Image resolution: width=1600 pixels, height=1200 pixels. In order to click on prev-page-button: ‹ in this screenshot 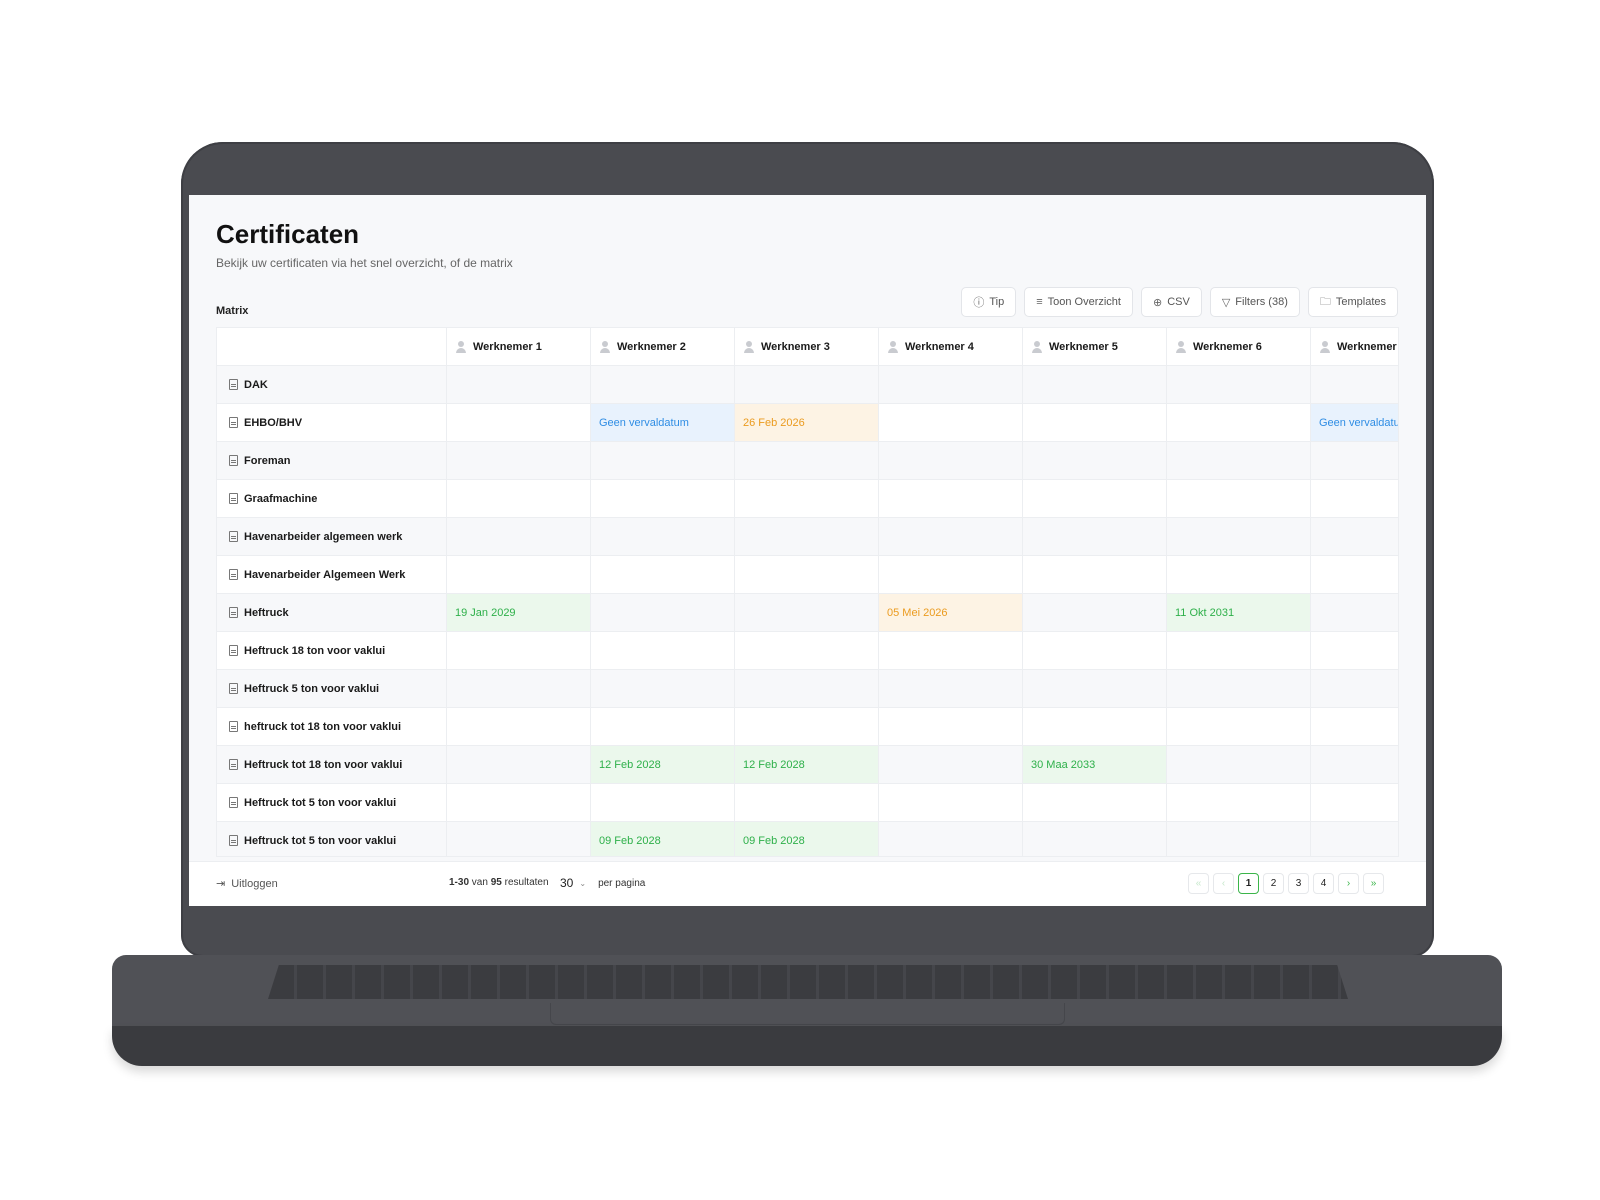, I will do `click(1223, 883)`.